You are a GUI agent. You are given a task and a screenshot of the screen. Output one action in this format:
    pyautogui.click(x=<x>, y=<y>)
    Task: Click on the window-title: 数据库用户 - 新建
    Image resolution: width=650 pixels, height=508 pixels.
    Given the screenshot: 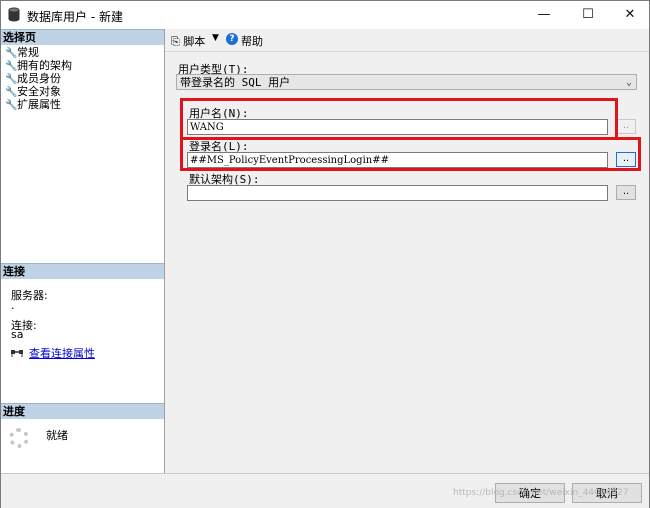 What is the action you would take?
    pyautogui.click(x=75, y=17)
    